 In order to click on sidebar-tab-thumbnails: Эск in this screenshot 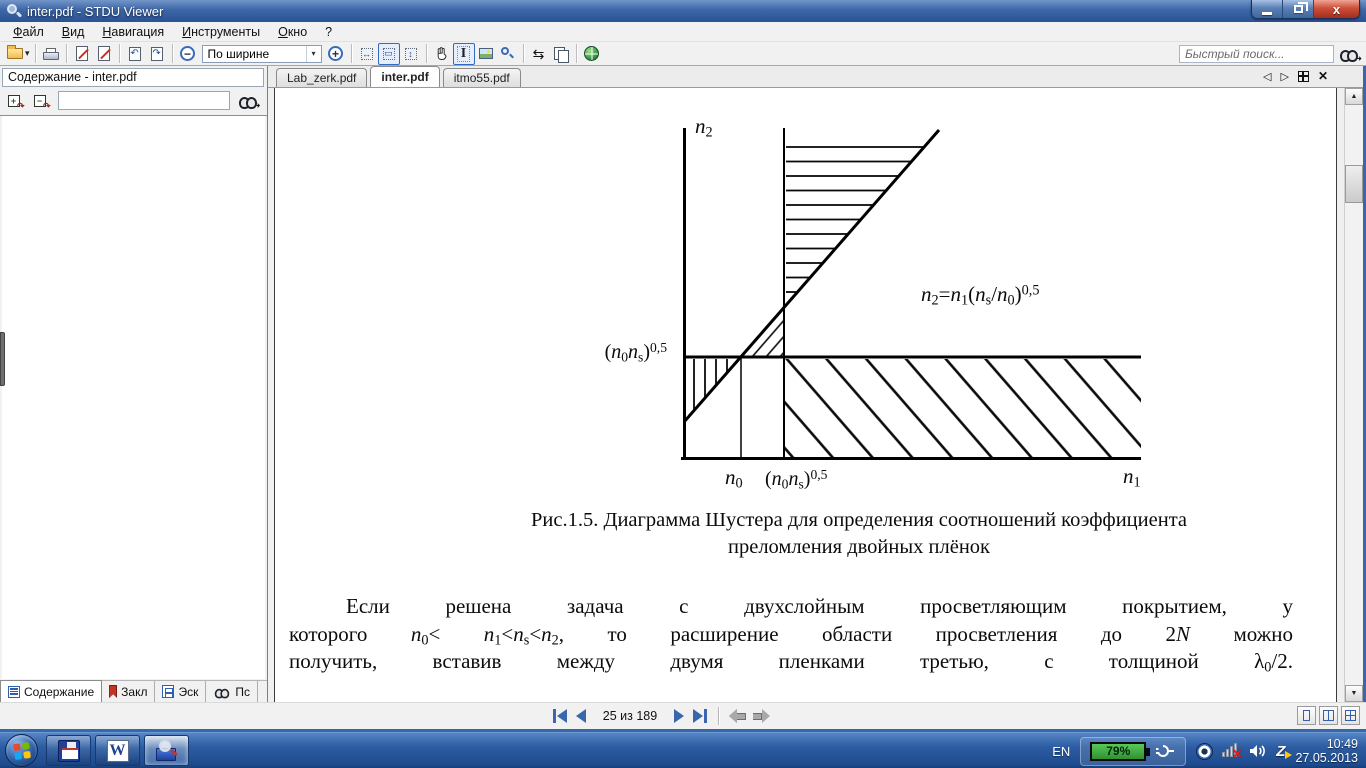, I will do `click(181, 691)`.